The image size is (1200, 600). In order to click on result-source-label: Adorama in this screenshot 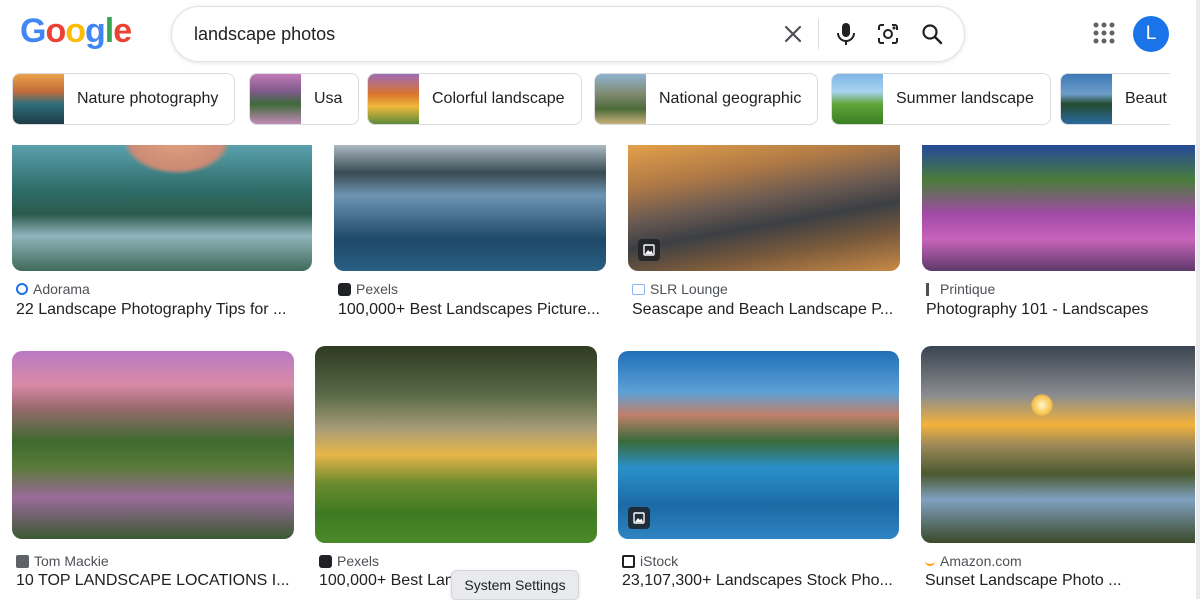, I will do `click(61, 289)`.